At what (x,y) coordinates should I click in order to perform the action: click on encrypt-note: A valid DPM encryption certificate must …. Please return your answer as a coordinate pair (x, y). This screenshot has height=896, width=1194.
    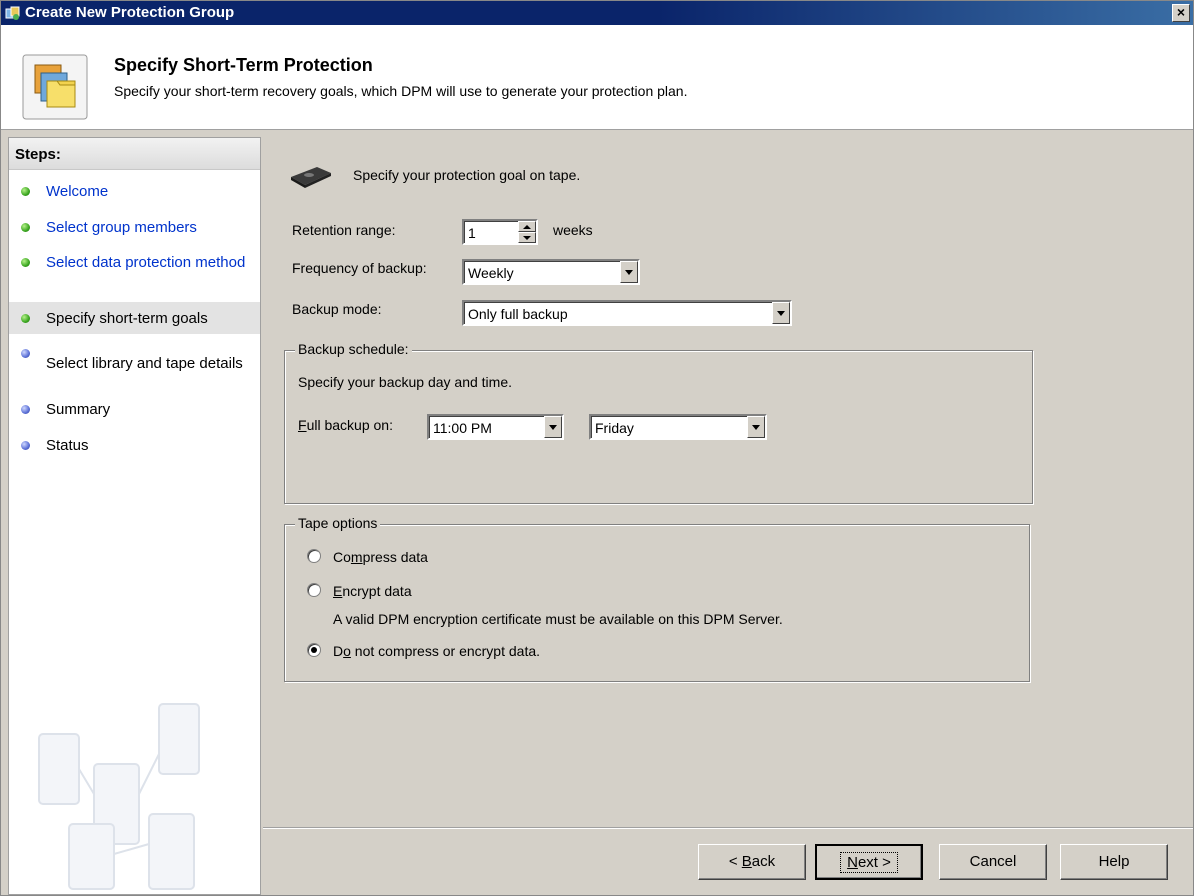
    Looking at the image, I should click on (558, 619).